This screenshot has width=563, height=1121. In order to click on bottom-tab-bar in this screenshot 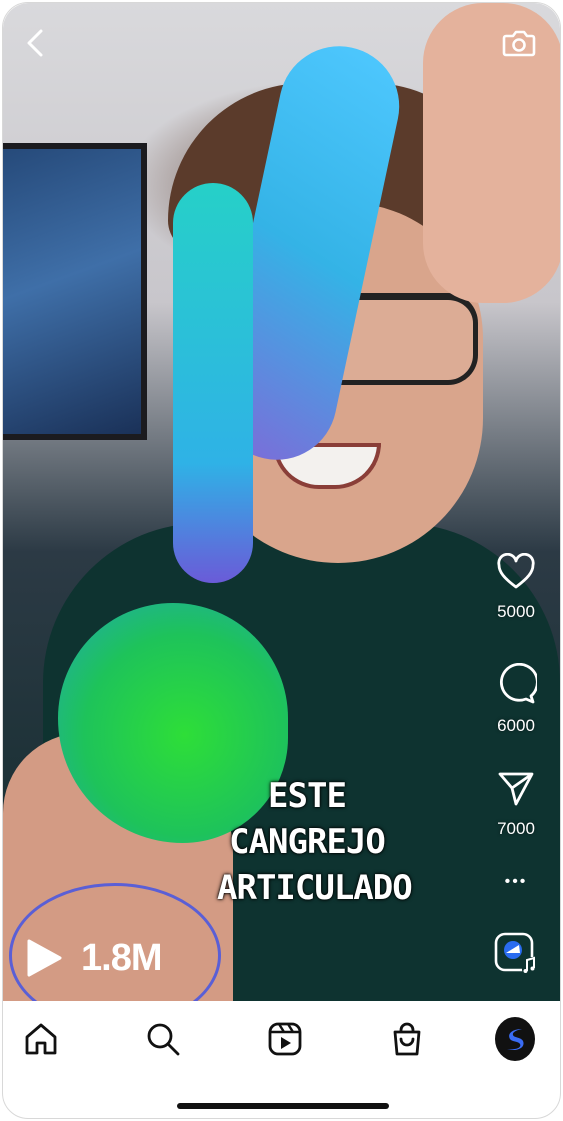, I will do `click(281, 1042)`.